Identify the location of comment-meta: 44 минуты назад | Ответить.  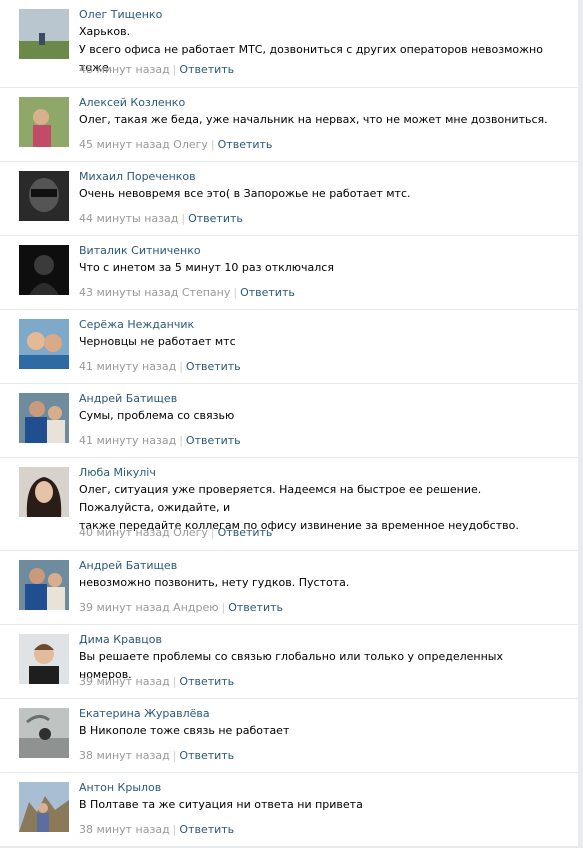
(161, 218).